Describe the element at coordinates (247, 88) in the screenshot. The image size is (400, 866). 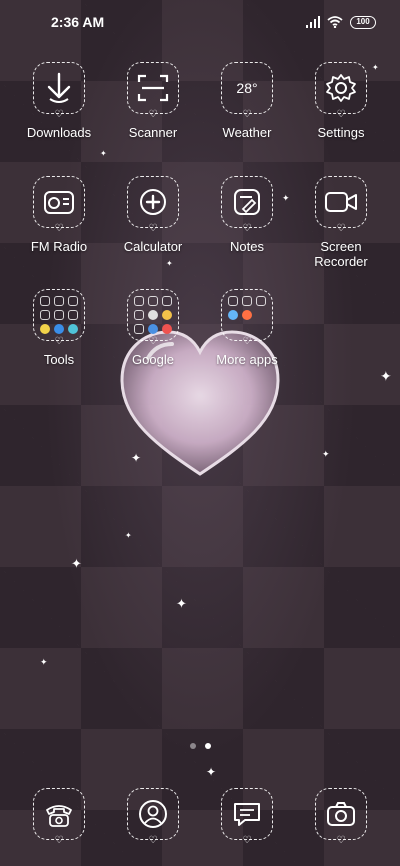
I see `weather-temp: 28°` at that location.